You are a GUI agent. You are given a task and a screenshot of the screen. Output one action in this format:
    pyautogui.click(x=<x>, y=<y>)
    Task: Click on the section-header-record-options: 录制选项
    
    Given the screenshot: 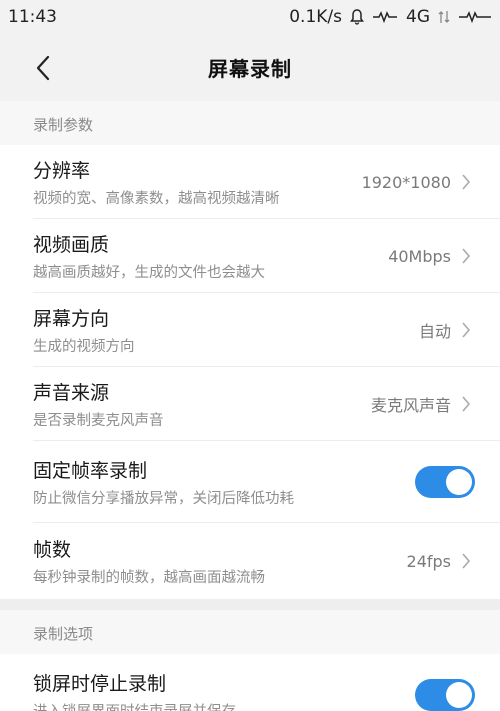 What is the action you would take?
    pyautogui.click(x=250, y=632)
    